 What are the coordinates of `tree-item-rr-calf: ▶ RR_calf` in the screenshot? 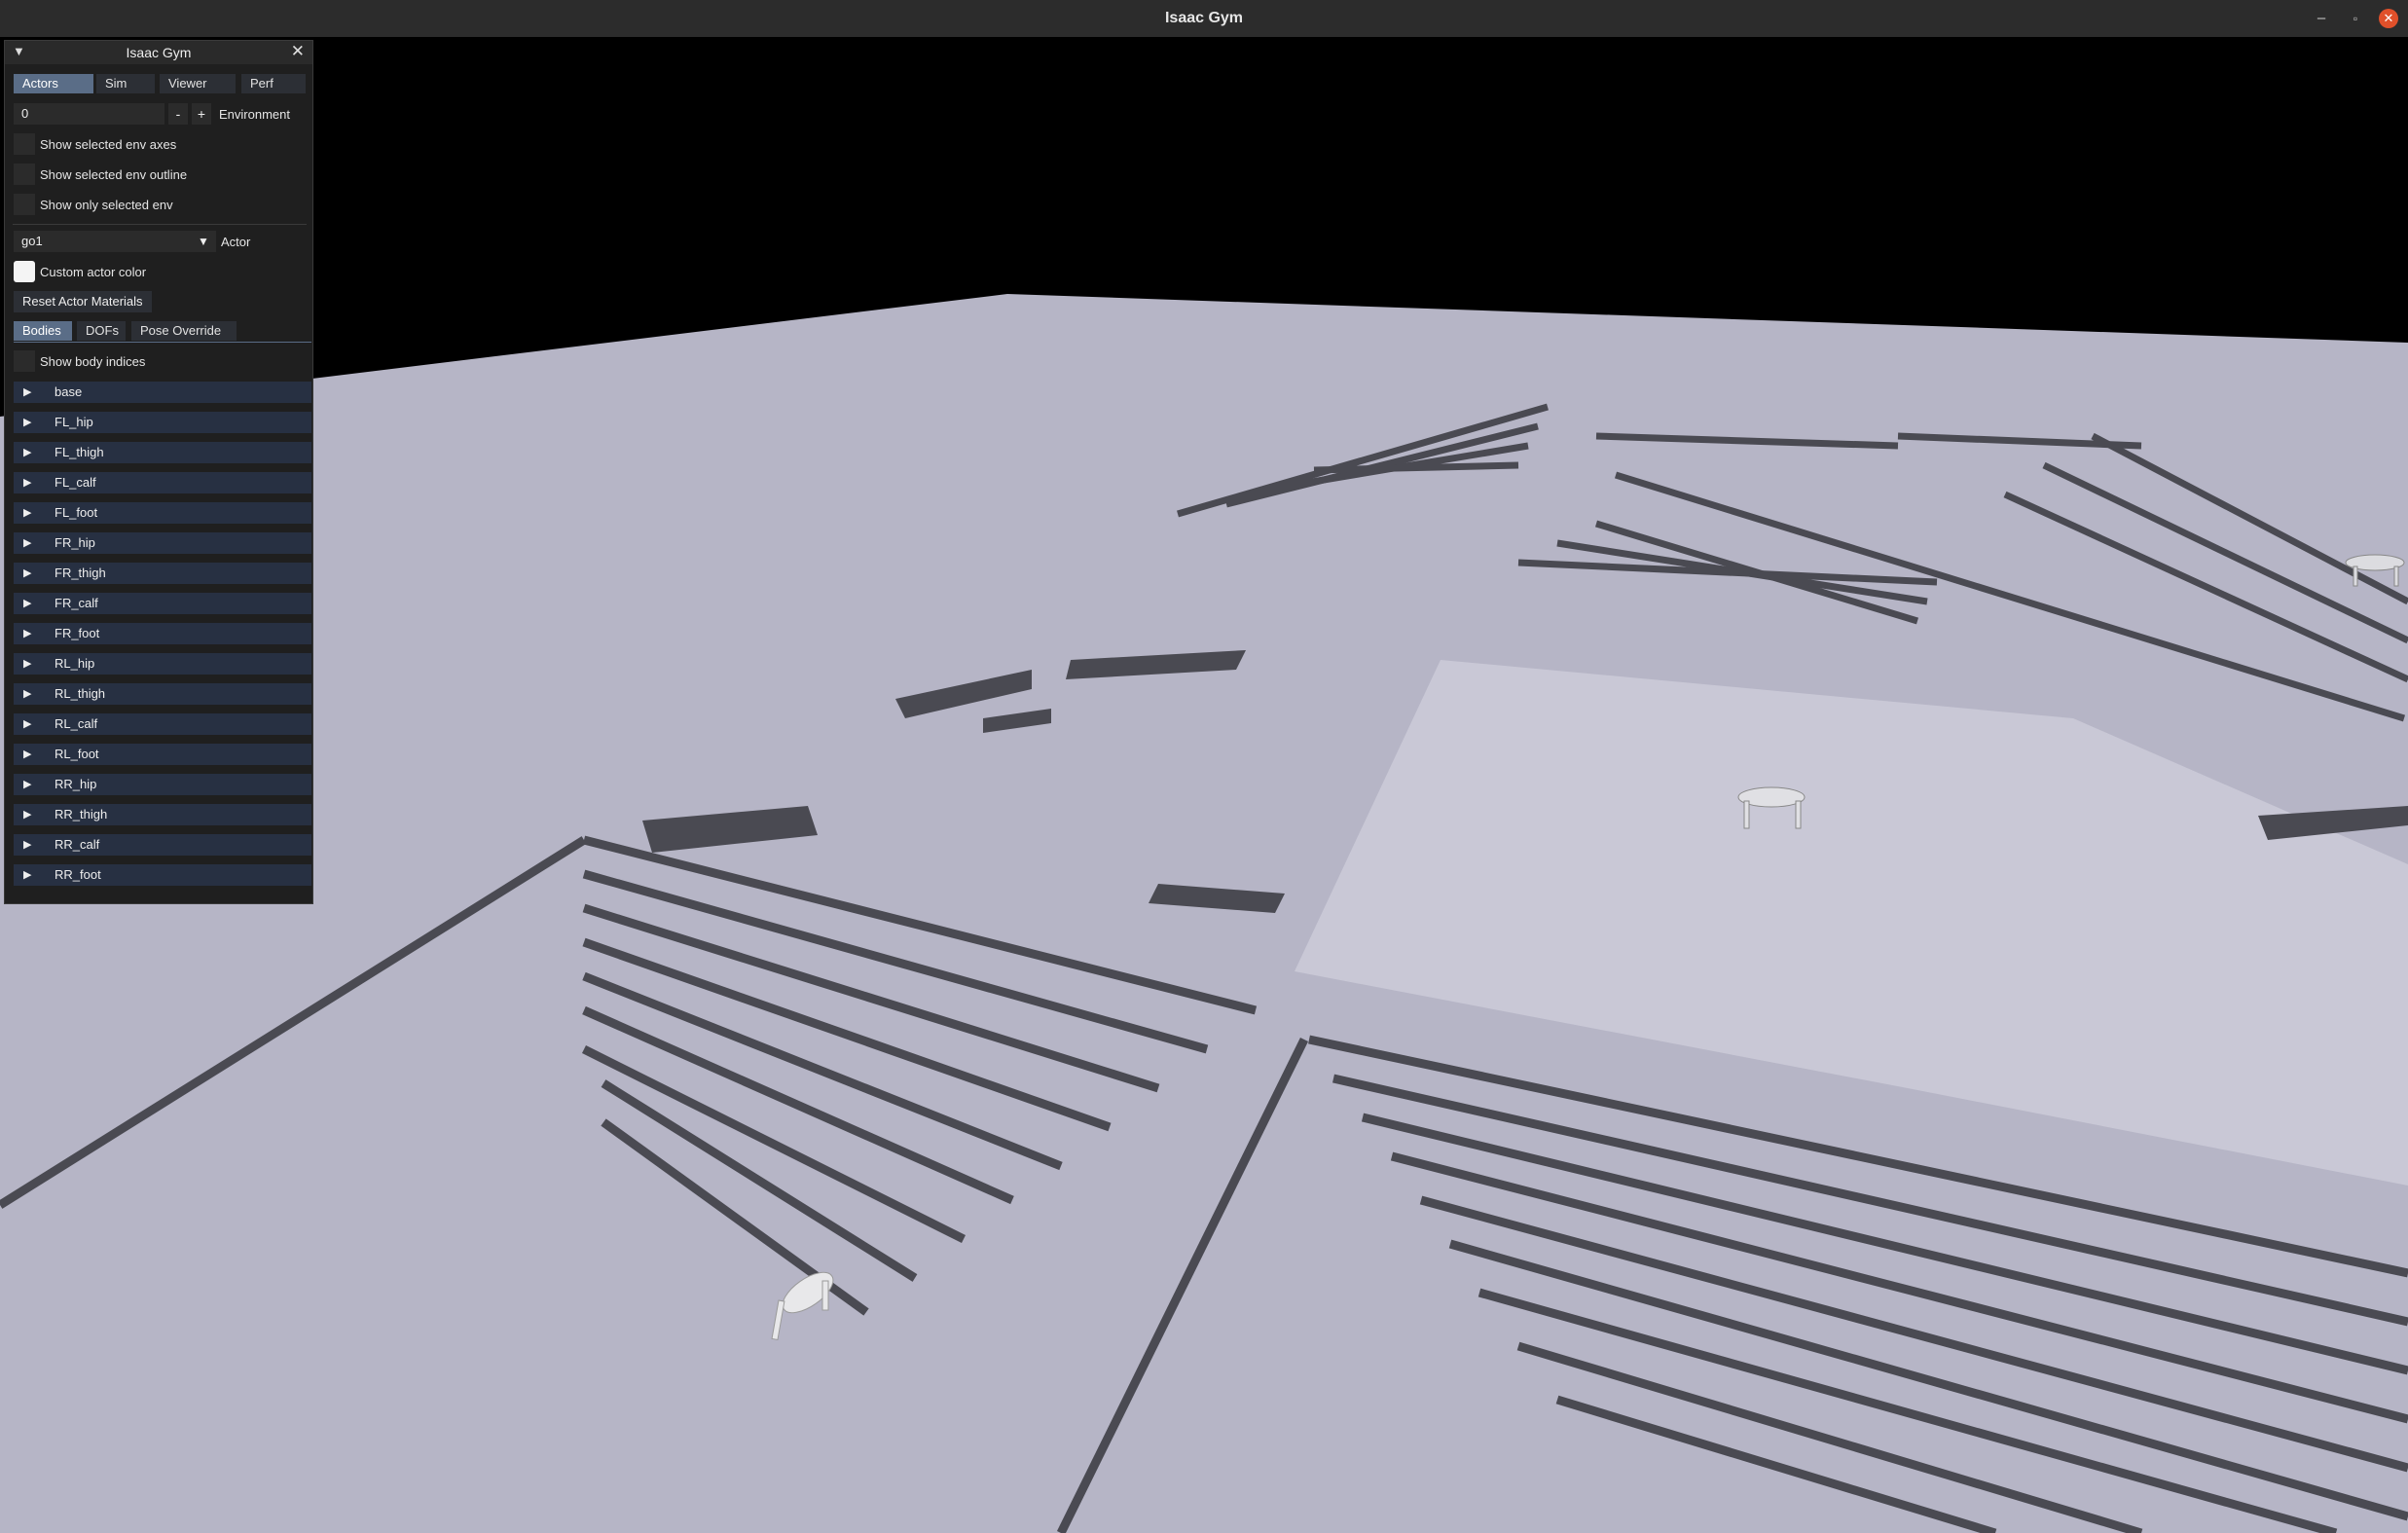 It's located at (163, 845).